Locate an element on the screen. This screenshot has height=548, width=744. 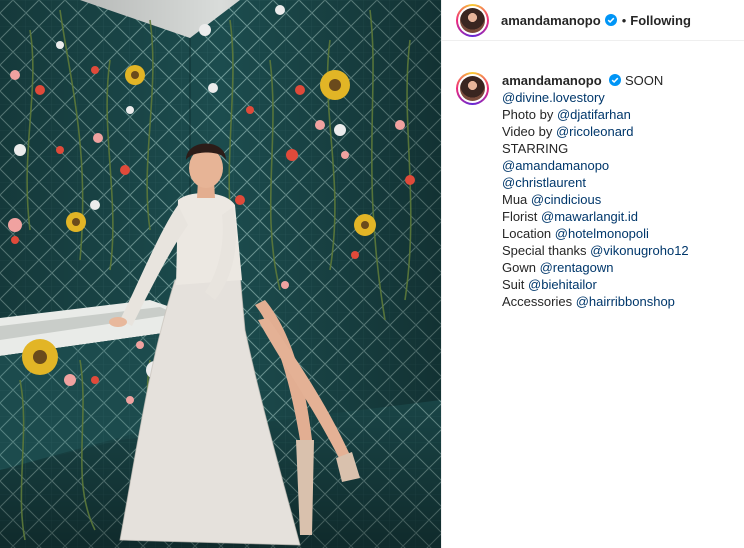
caption-line: Accessories @hairribbonshop is located at coordinates (595, 301).